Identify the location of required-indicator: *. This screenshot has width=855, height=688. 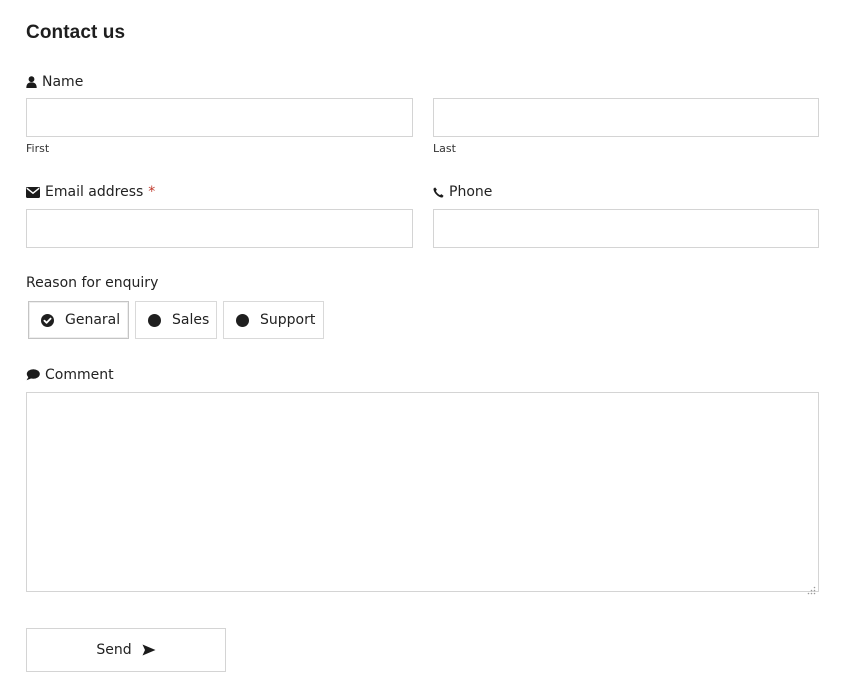
(152, 192).